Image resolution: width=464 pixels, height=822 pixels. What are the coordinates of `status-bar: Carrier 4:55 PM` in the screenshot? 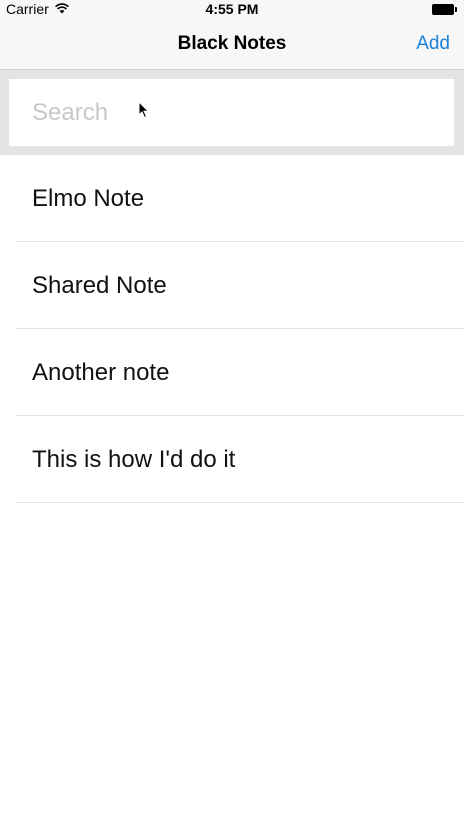 It's located at (232, 10).